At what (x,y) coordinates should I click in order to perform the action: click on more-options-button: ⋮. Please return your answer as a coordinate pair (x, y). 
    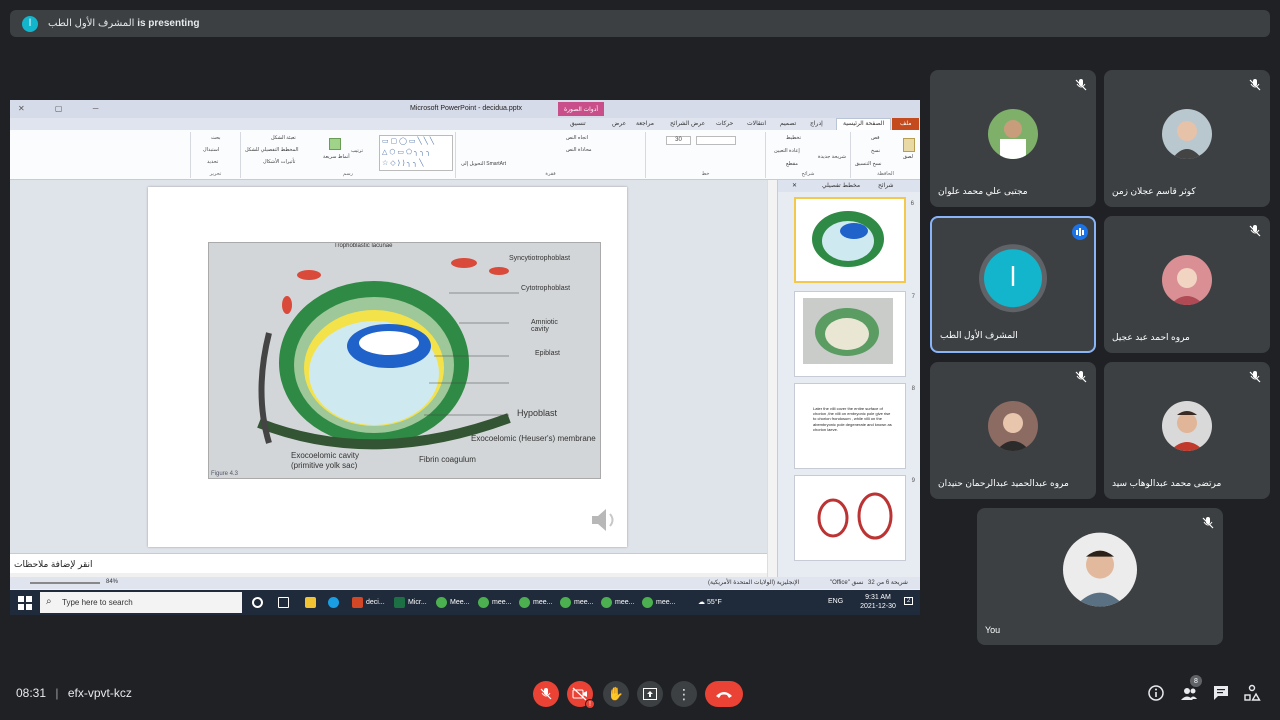
    Looking at the image, I should click on (684, 694).